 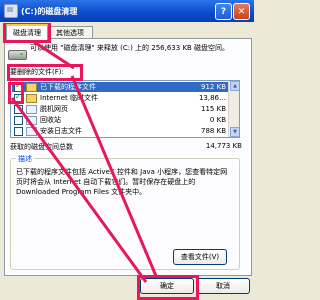 What do you see at coordinates (68, 87) in the screenshot?
I see `file-name: 已下载的程序文件` at bounding box center [68, 87].